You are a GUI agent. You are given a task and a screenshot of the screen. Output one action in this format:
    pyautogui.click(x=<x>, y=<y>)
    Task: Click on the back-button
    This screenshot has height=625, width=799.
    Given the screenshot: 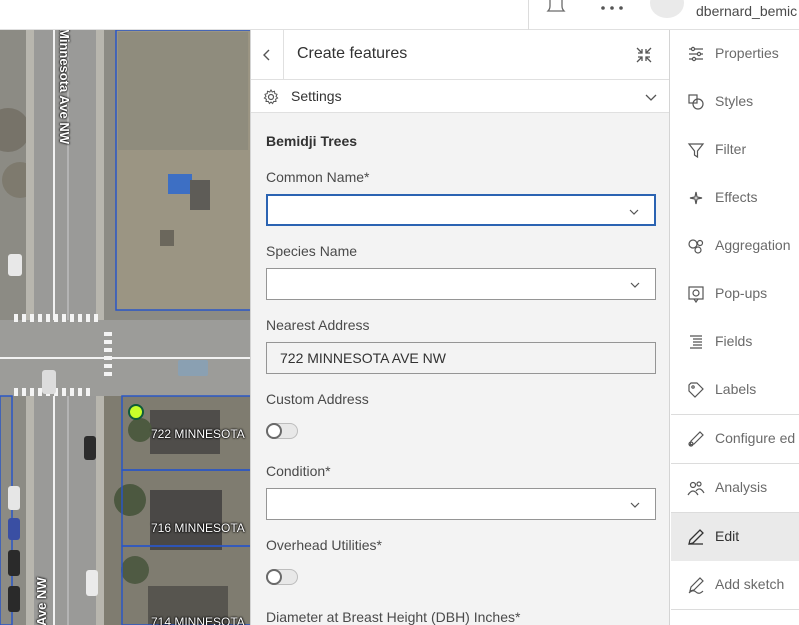 What is the action you would take?
    pyautogui.click(x=267, y=55)
    